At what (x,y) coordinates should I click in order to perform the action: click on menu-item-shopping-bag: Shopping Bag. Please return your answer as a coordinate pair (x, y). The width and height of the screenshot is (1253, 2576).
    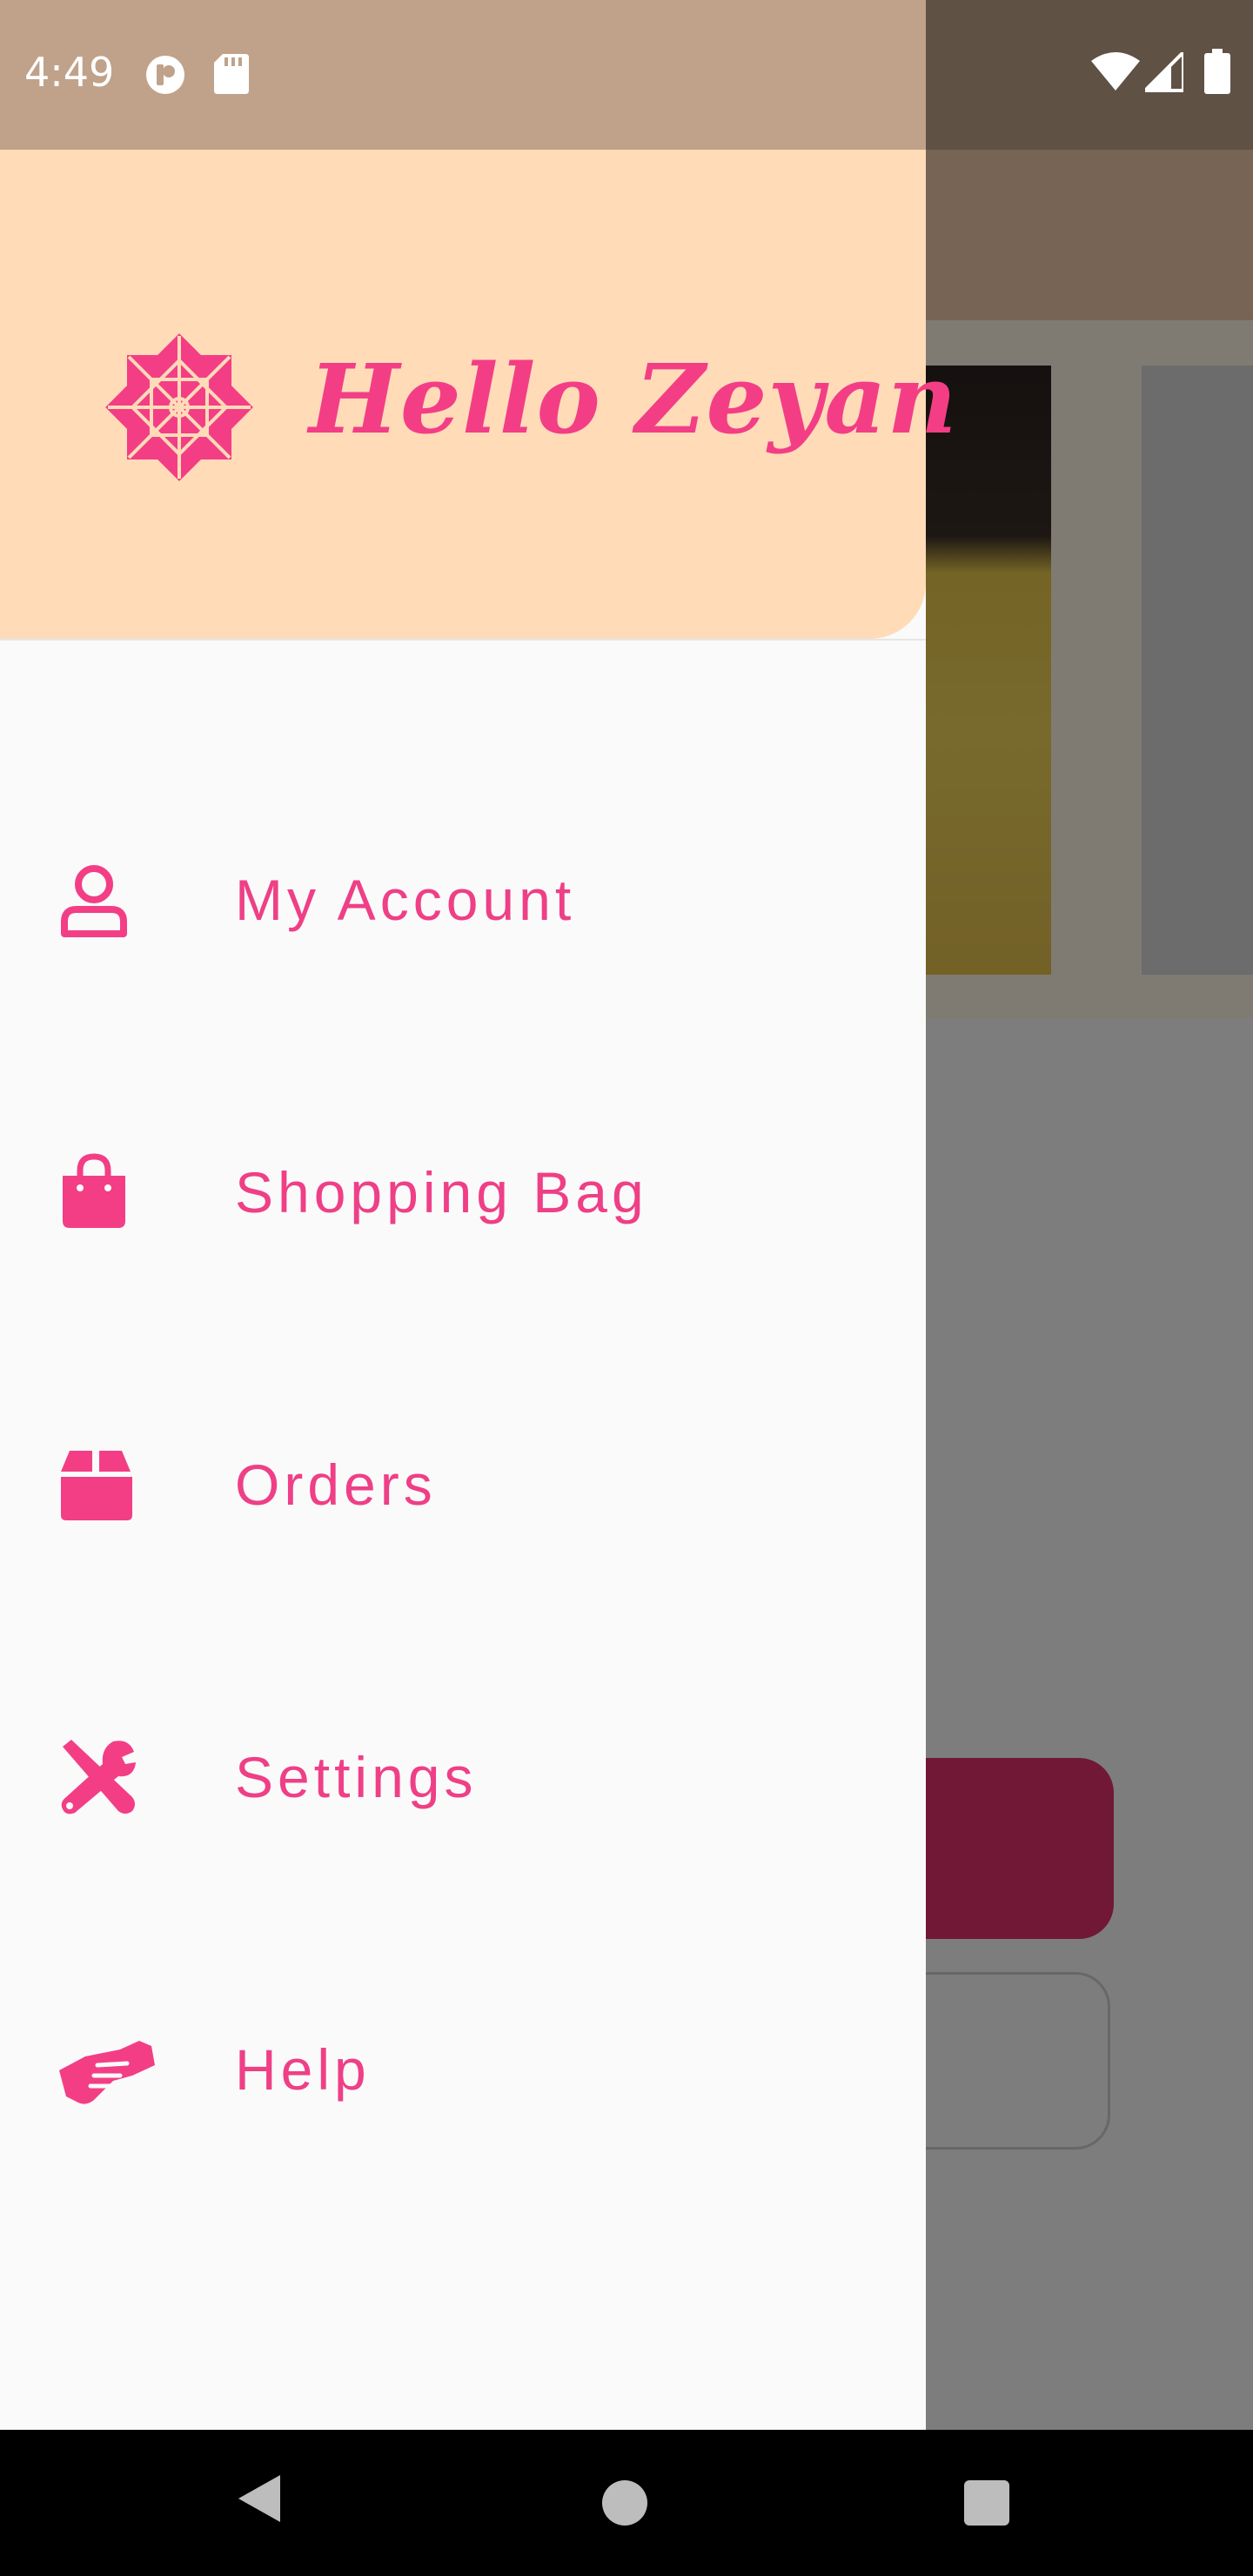
    Looking at the image, I should click on (463, 1192).